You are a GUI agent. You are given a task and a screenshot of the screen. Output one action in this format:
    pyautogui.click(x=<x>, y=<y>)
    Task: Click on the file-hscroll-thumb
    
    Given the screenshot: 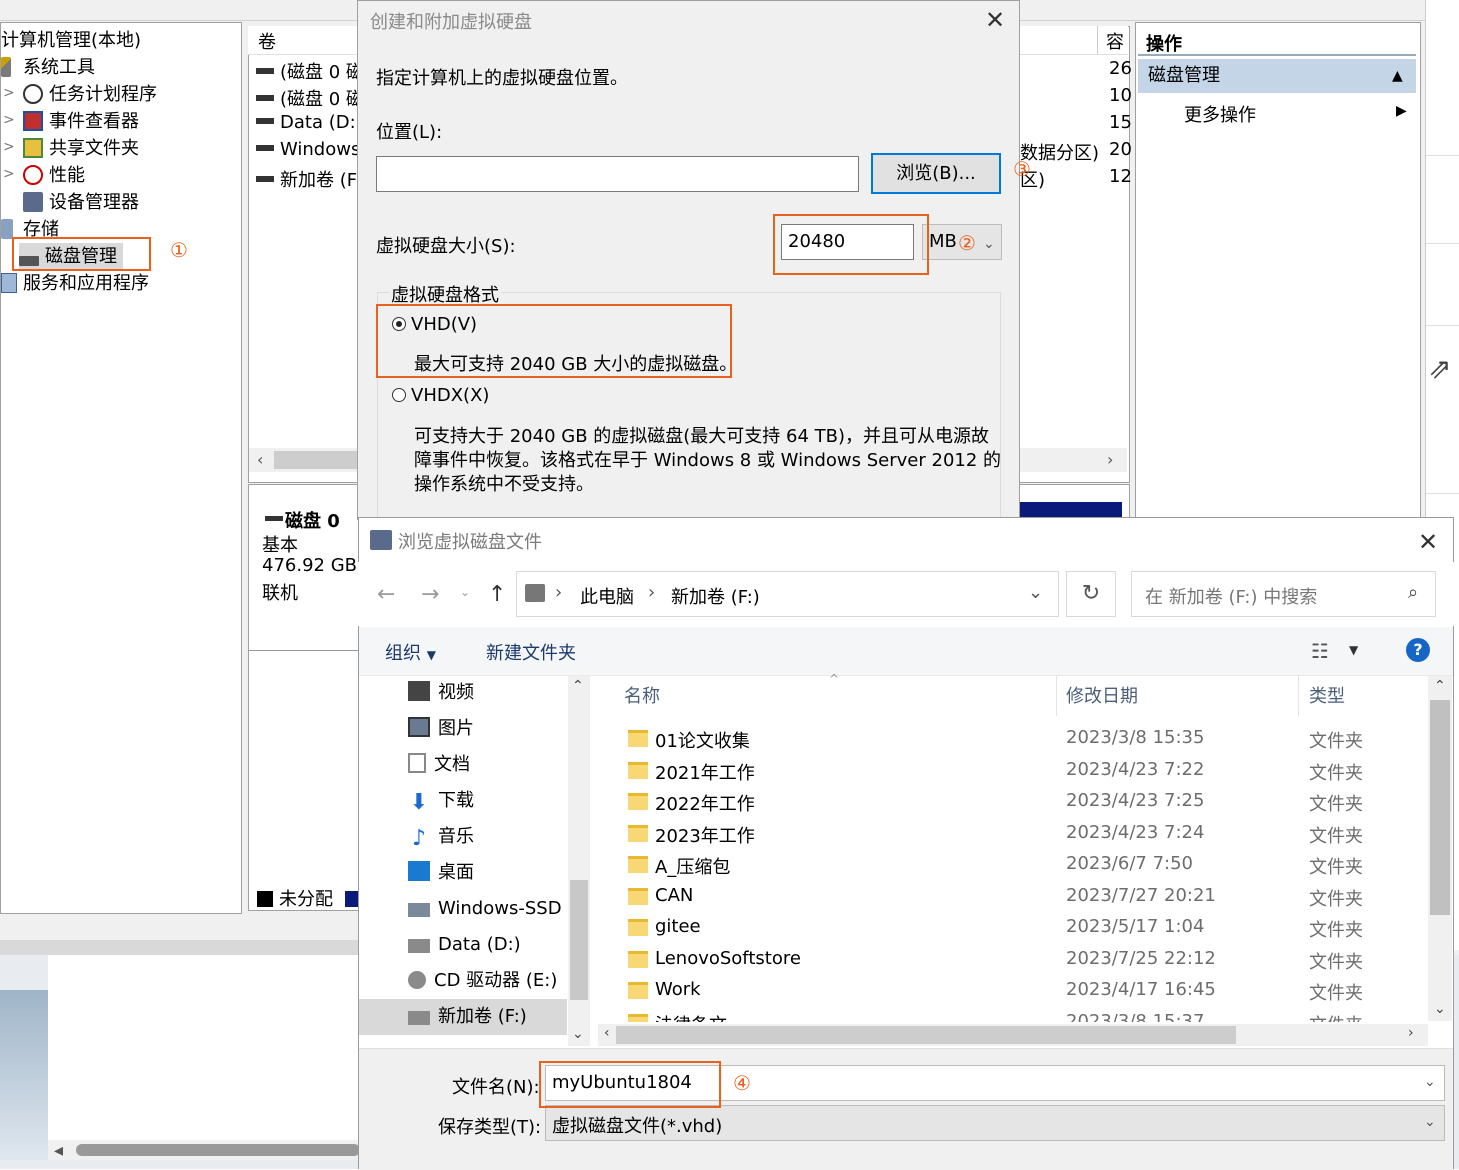 What is the action you would take?
    pyautogui.click(x=926, y=1035)
    